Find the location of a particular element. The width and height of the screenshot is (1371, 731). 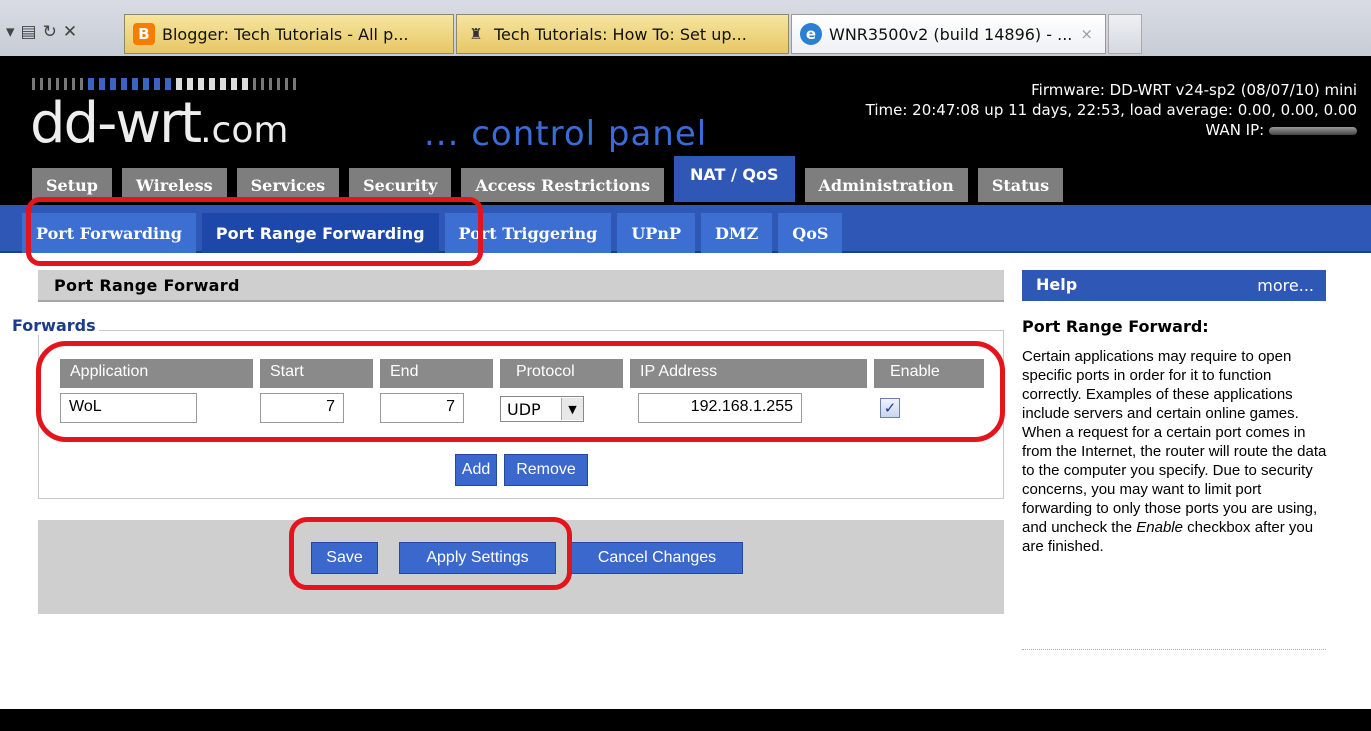

logo-bars-decoration is located at coordinates (164, 84).